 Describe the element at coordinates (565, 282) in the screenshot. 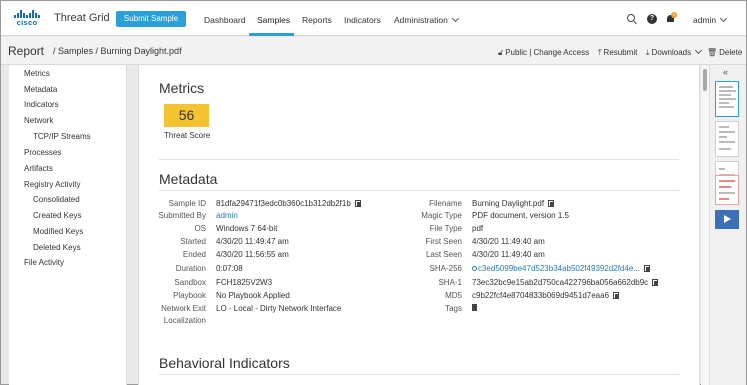

I see `sha1-value: 73ec32bc9e15ab2d750ca422796ba056a662db9c` at that location.